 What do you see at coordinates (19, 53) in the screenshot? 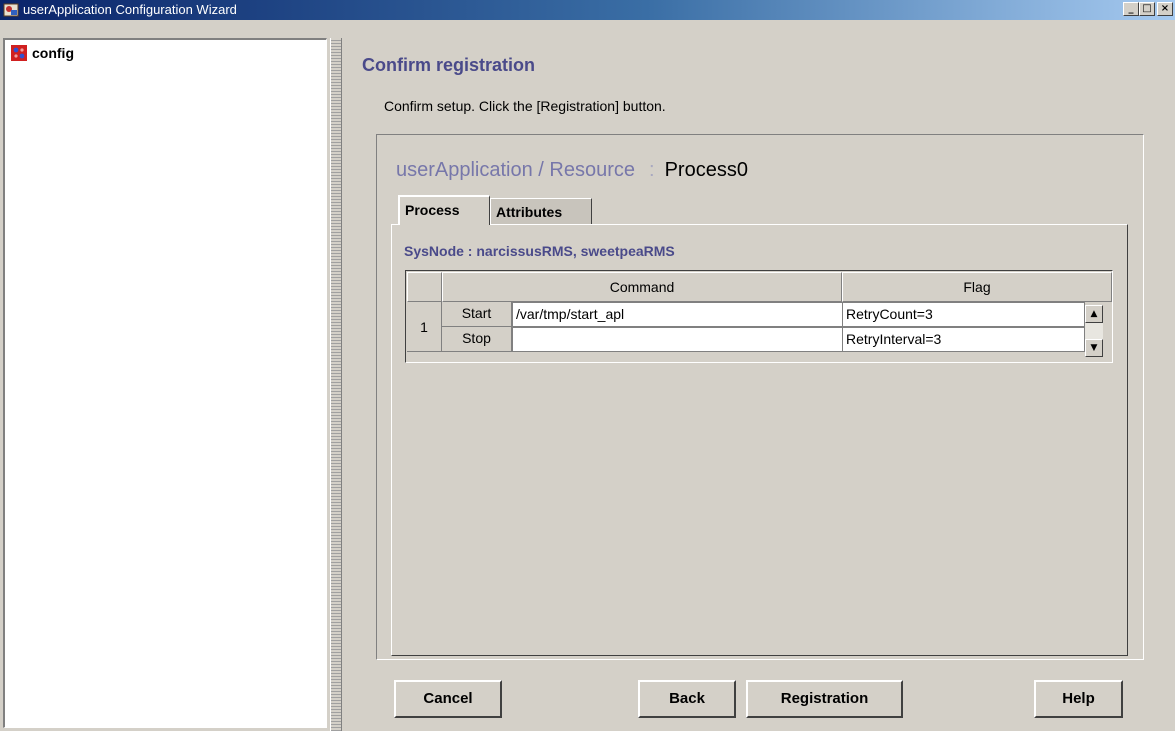
I see `config-node-icon` at bounding box center [19, 53].